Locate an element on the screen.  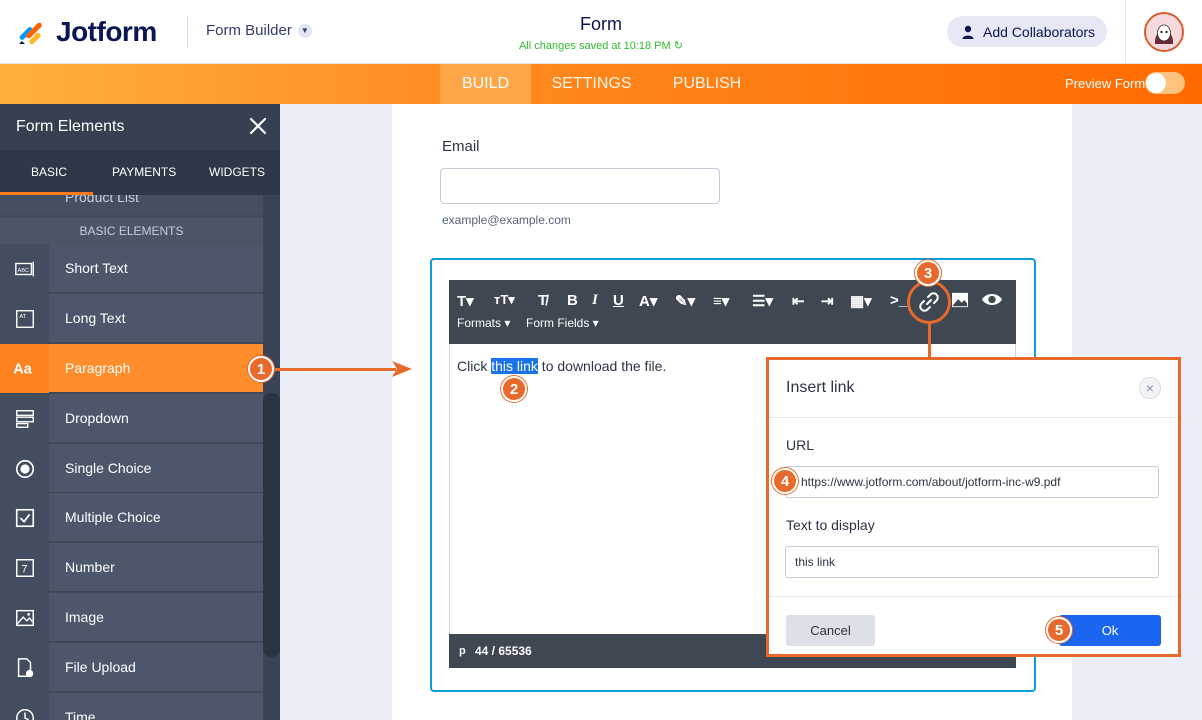
tab-payments: PAYMENTS is located at coordinates (144, 172).